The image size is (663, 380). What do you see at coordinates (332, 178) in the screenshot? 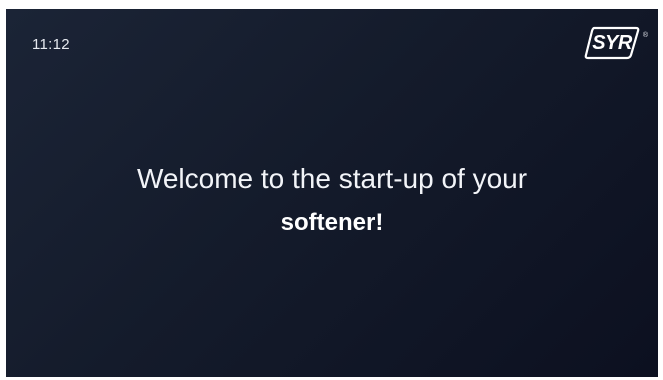
I see `welcome-line-1: Welcome to the start-up of your` at bounding box center [332, 178].